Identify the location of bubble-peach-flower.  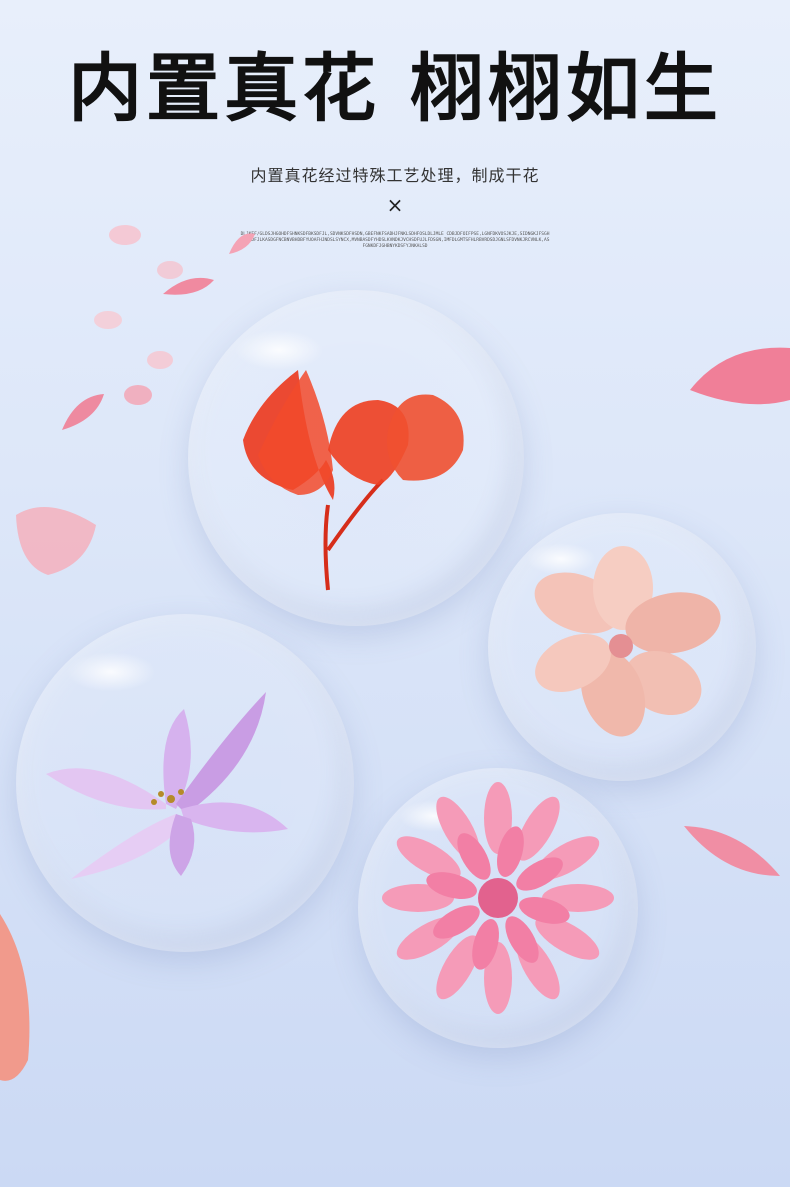
(622, 647).